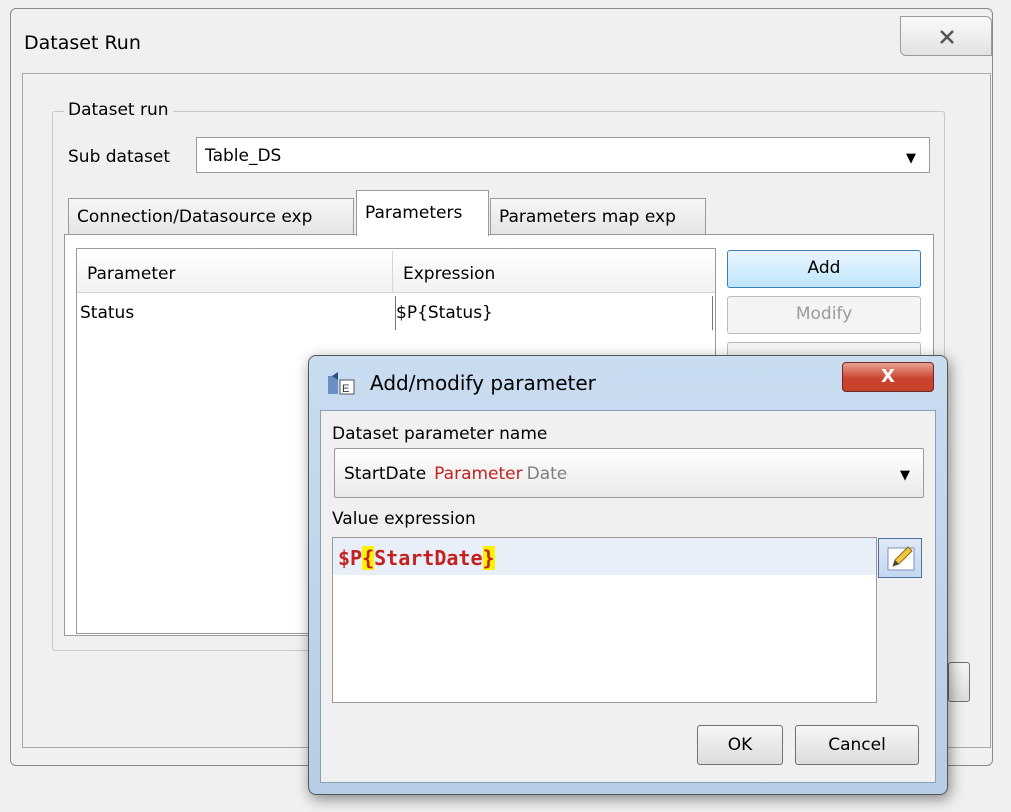 The image size is (1011, 812). Describe the element at coordinates (107, 313) in the screenshot. I see `table-cell-parameter: Status` at that location.